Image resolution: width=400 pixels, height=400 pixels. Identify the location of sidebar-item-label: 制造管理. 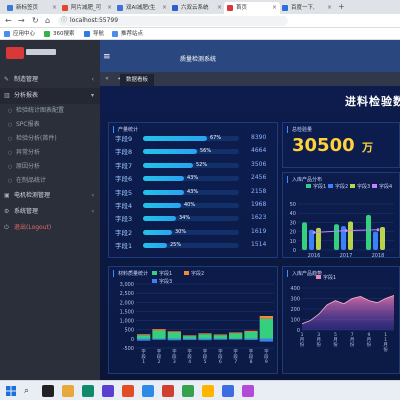
(26, 79).